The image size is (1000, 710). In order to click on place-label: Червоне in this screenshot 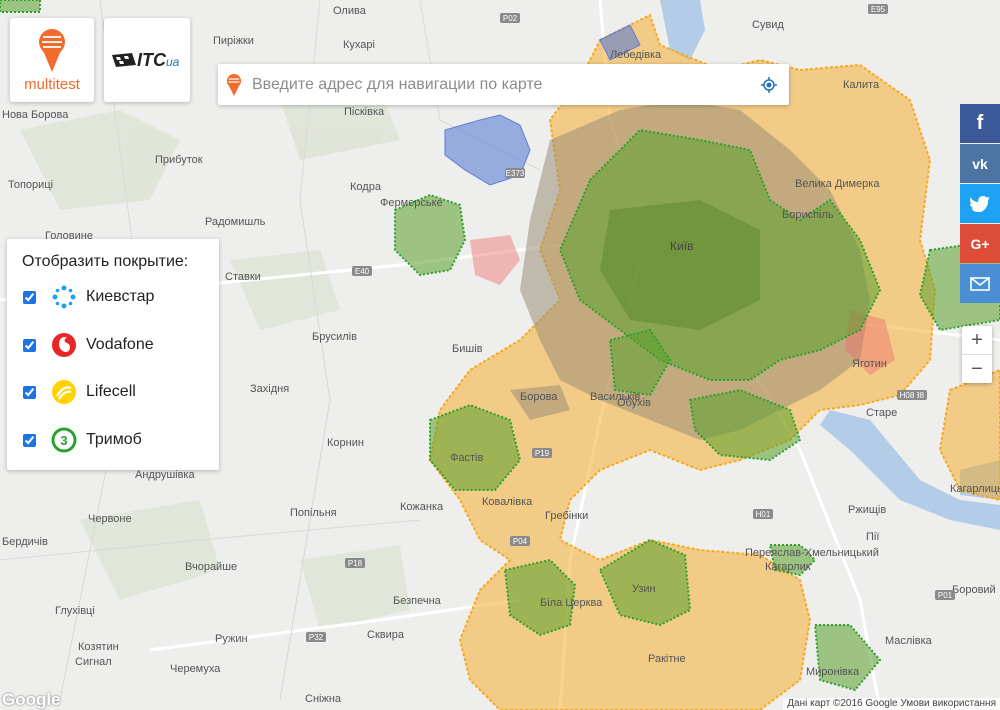, I will do `click(110, 519)`.